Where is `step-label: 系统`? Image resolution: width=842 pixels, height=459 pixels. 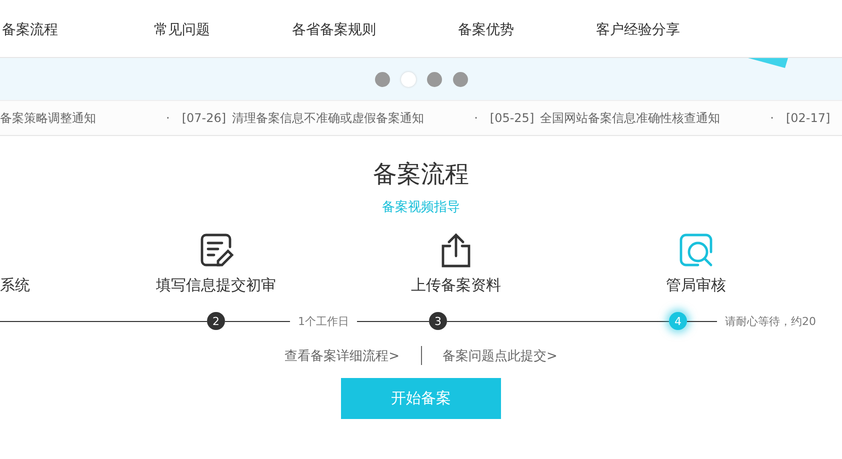
step-label: 系统 is located at coordinates (15, 285).